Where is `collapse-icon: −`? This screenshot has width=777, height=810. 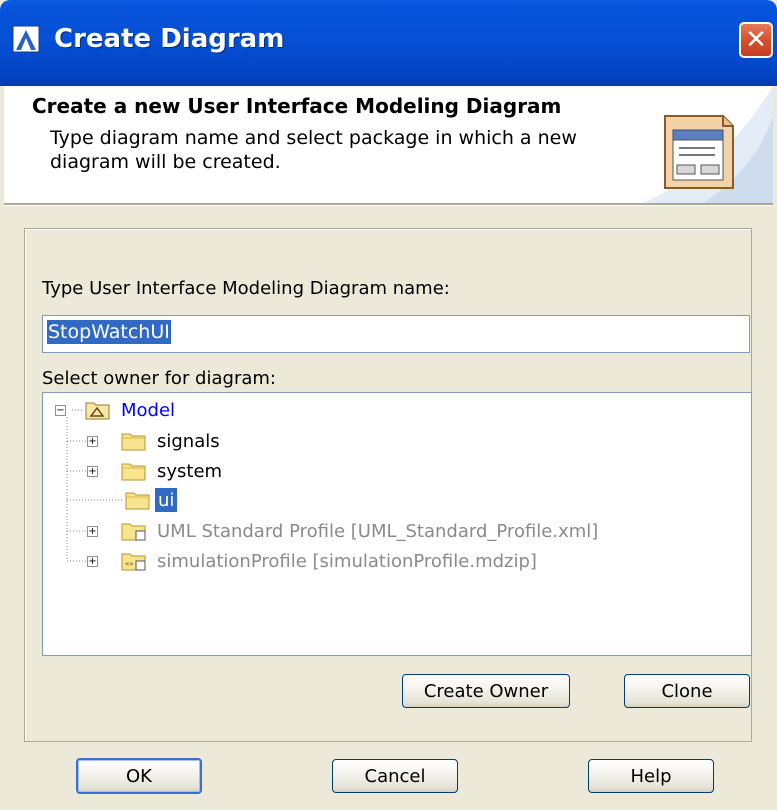
collapse-icon: − is located at coordinates (60, 410).